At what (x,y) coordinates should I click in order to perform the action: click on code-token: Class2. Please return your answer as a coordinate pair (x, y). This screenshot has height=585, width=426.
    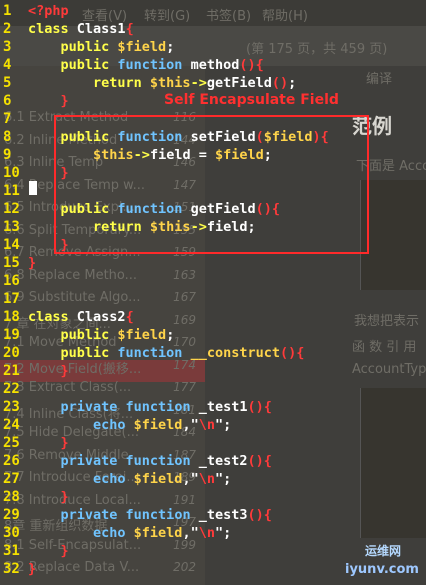
    Looking at the image, I should click on (101, 317).